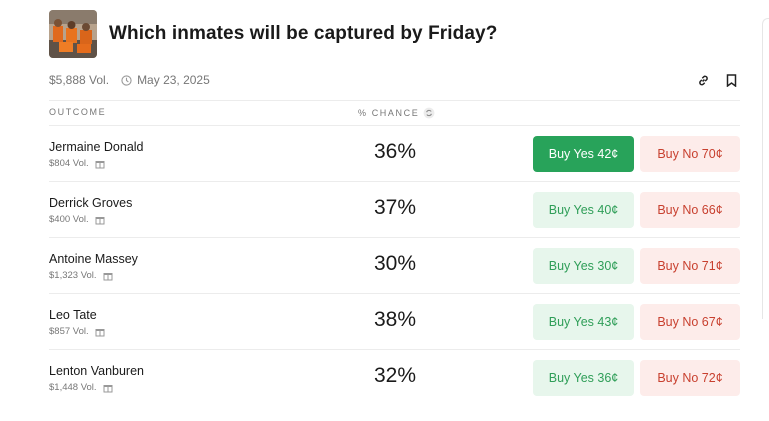 The height and width of the screenshot is (421, 769). I want to click on outcome-chance: 32%, so click(395, 375).